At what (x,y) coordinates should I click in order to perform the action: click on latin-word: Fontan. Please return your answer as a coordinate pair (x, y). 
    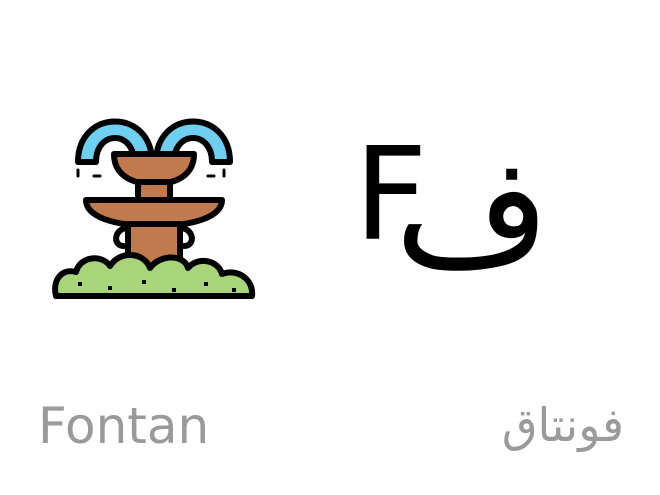
    Looking at the image, I should click on (124, 426).